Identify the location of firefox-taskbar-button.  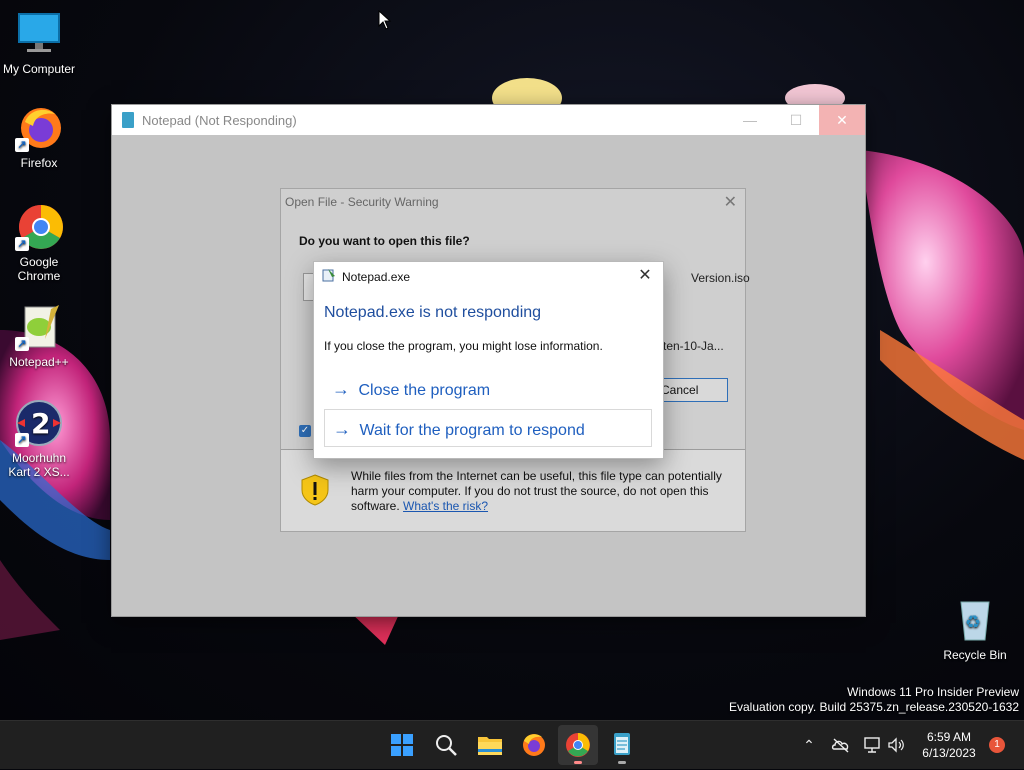
(534, 745).